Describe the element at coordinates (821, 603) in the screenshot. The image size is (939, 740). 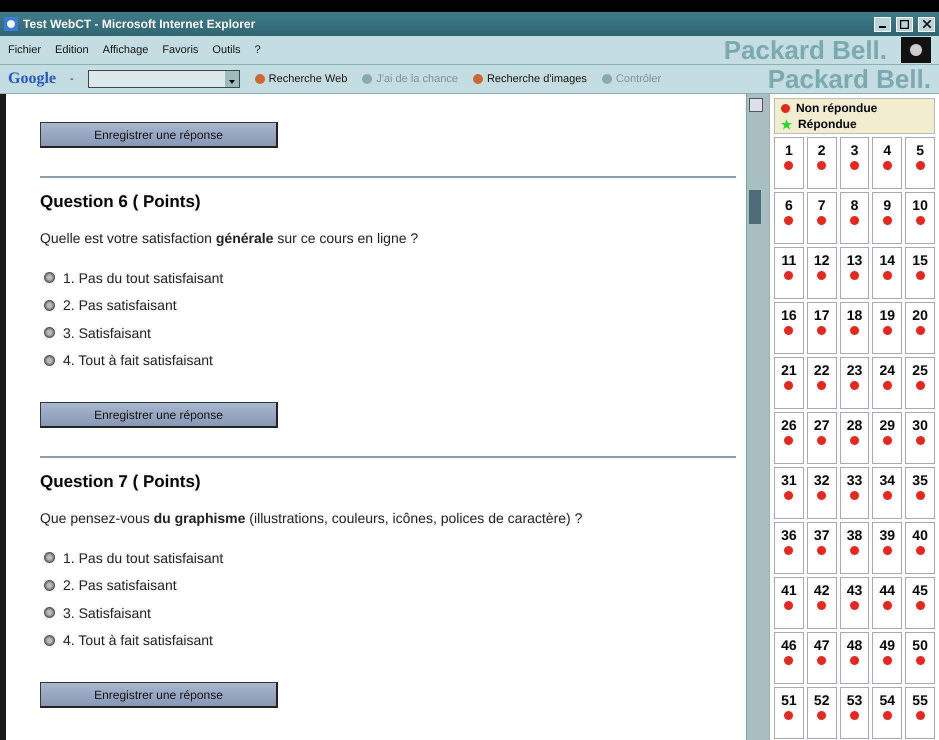
I see `question-cell: 42` at that location.